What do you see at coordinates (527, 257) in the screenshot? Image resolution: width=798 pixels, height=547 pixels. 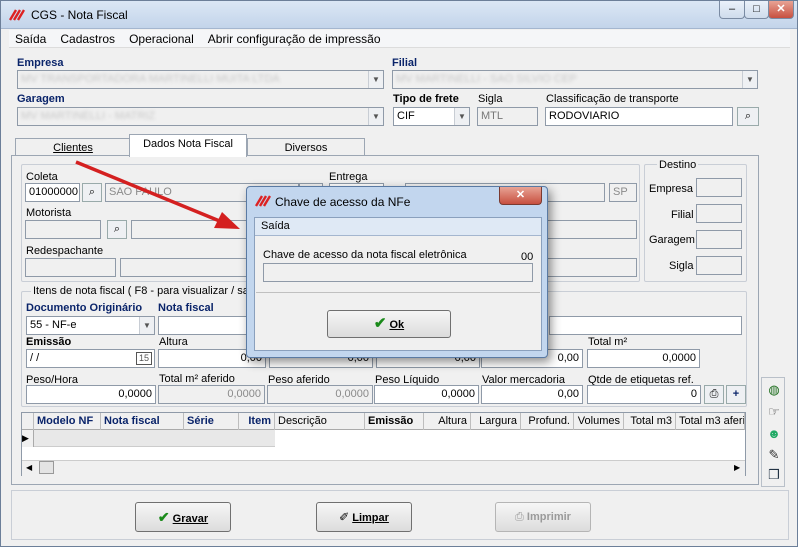 I see `chave-count: 00` at bounding box center [527, 257].